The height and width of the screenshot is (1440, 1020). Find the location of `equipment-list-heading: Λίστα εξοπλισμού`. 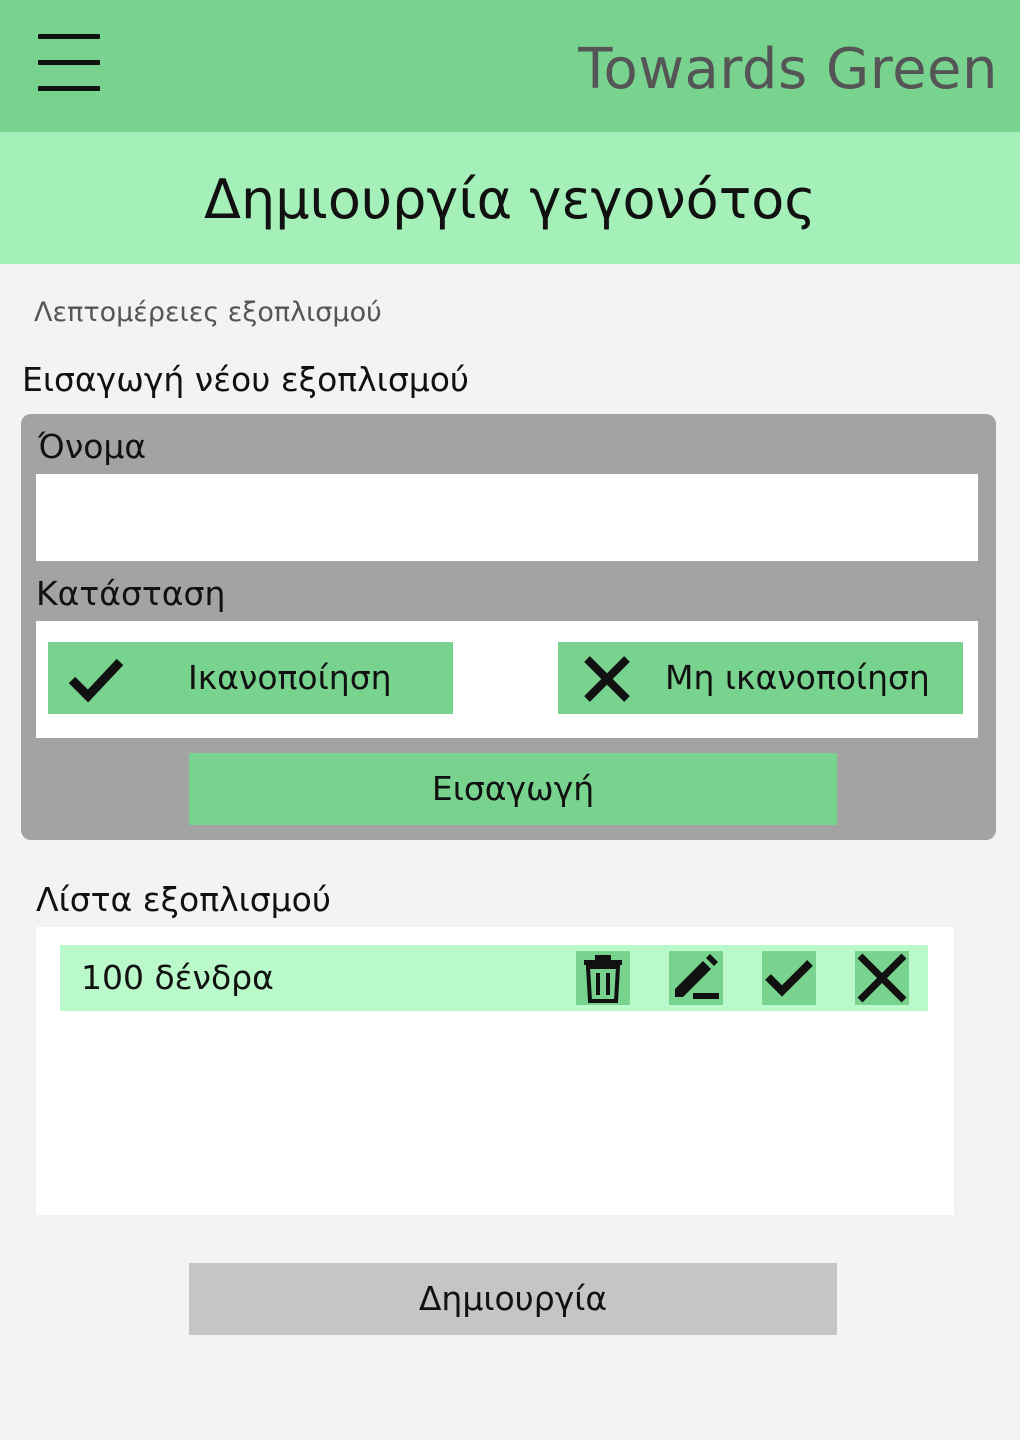

equipment-list-heading: Λίστα εξοπλισμού is located at coordinates (183, 899).